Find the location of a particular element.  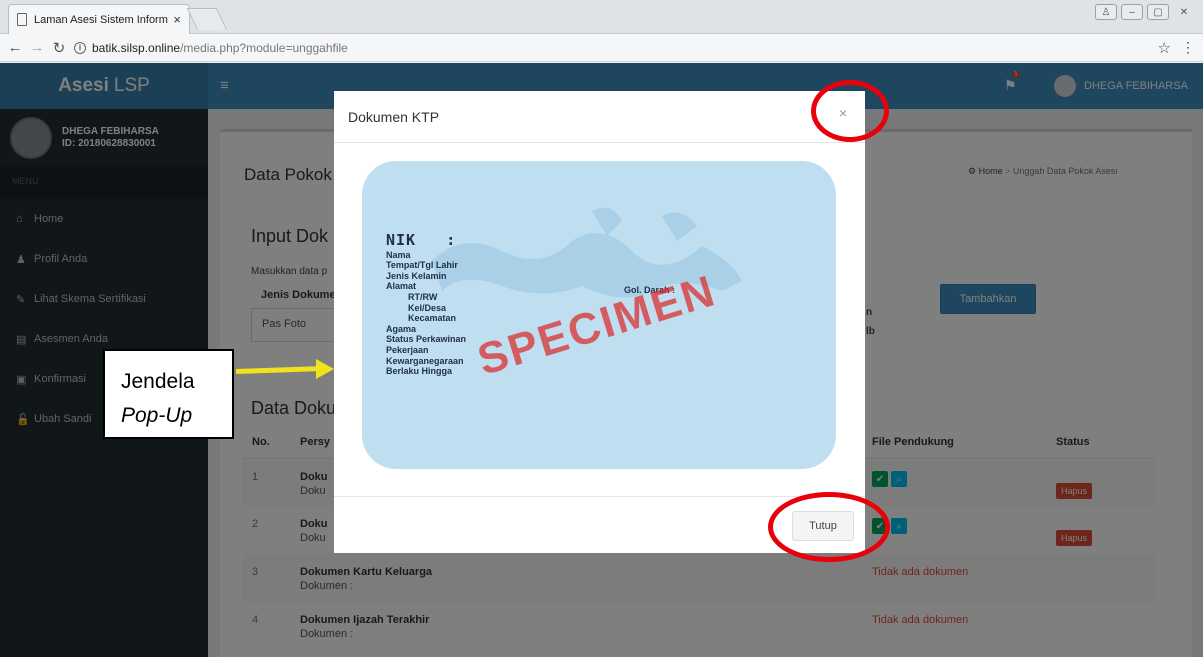

close-window-icon: ✕ is located at coordinates (1184, 12).